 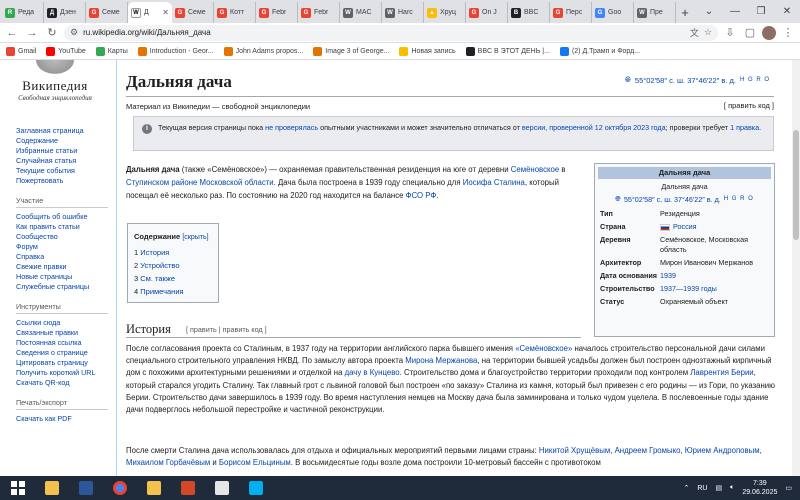 What do you see at coordinates (421, 195) in the screenshot?
I see `link-fso: ФСО РФ` at bounding box center [421, 195].